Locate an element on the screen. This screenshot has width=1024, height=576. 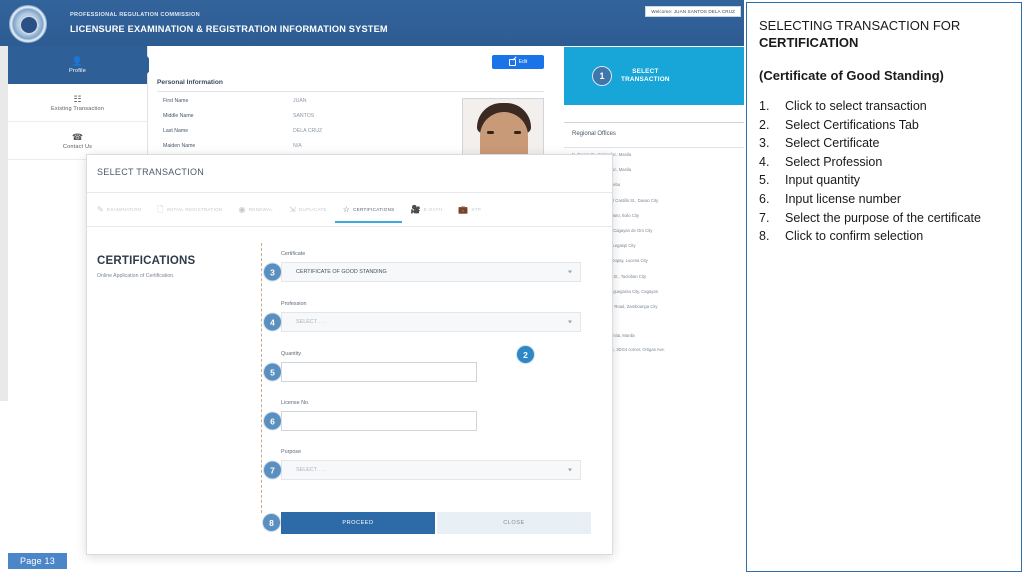
profession-select: 4 SELECT . . . is located at coordinates (422, 322).